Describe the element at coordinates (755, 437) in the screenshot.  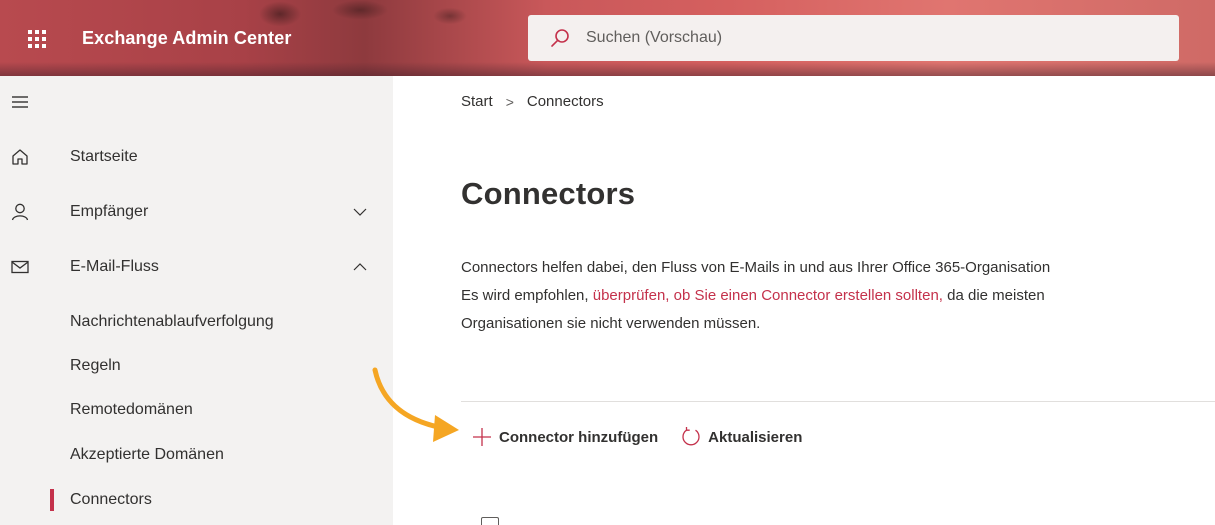
I see `refresh-label: Aktualisieren` at that location.